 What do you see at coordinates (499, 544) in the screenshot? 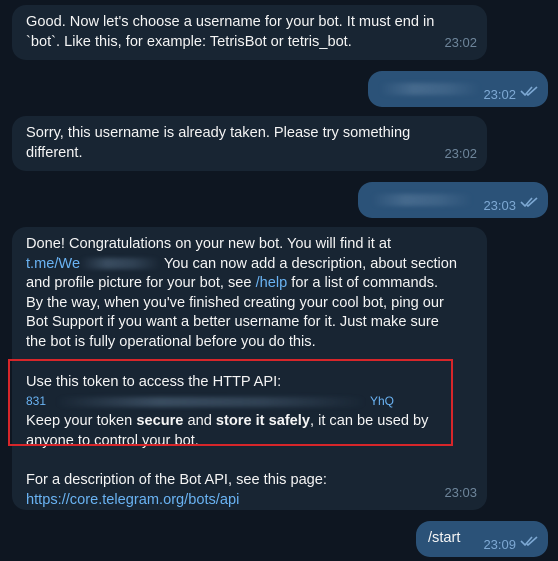
I see `message-timestamp: 23:09` at bounding box center [499, 544].